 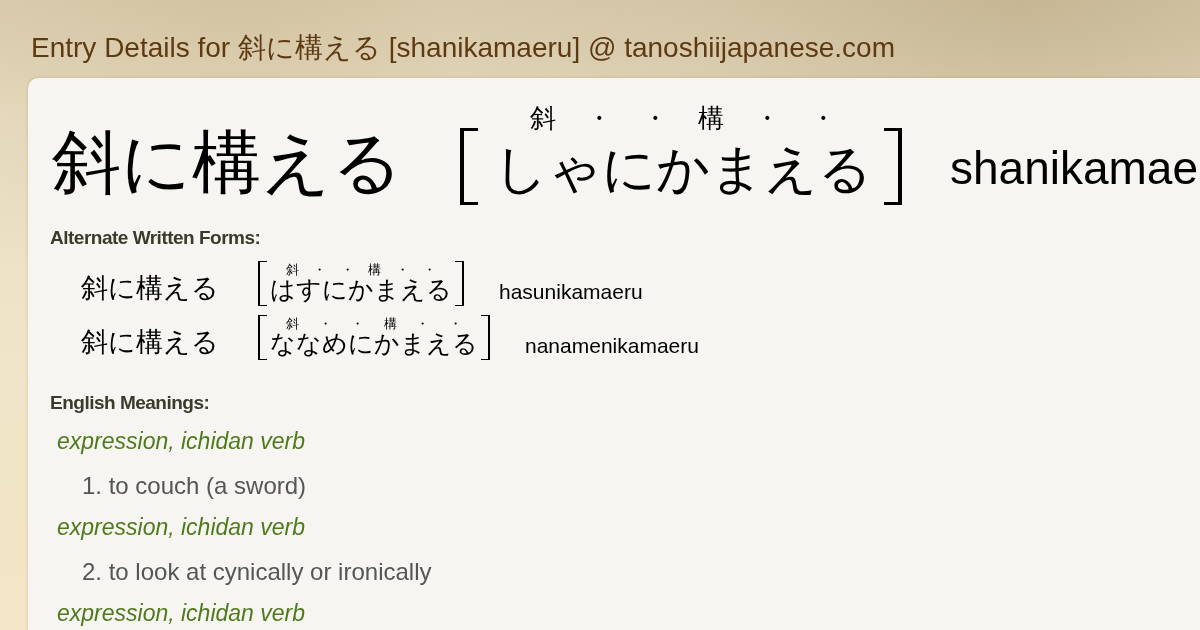 What do you see at coordinates (1074, 168) in the screenshot?
I see `romaji-text: shanikamae` at bounding box center [1074, 168].